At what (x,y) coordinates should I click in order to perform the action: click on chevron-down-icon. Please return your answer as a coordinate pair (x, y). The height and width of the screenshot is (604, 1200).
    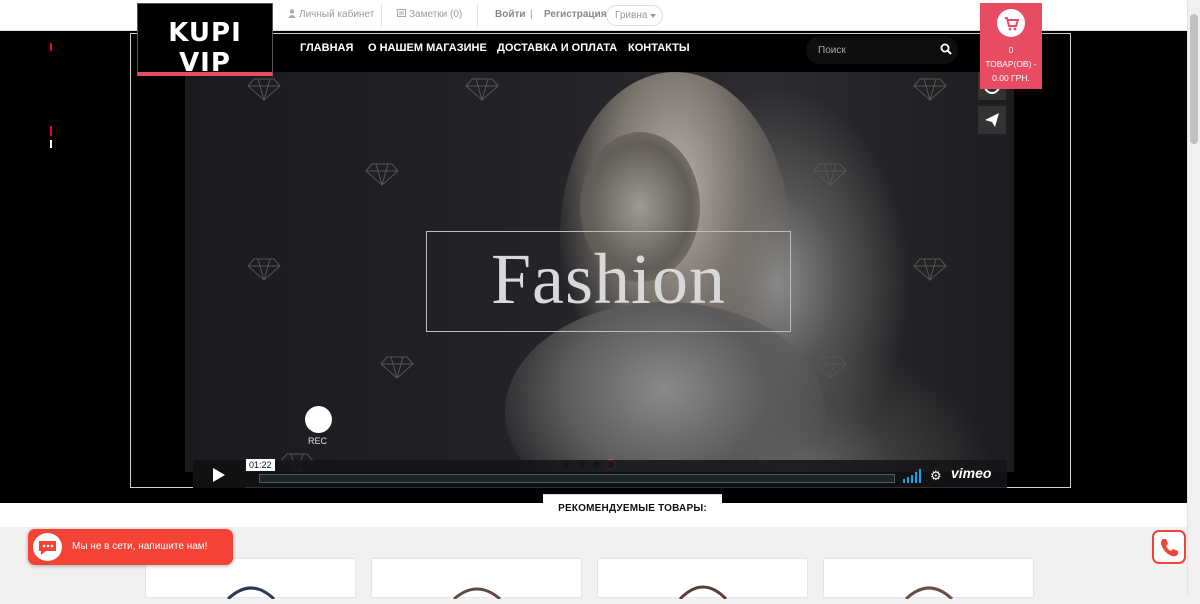
    Looking at the image, I should click on (653, 16).